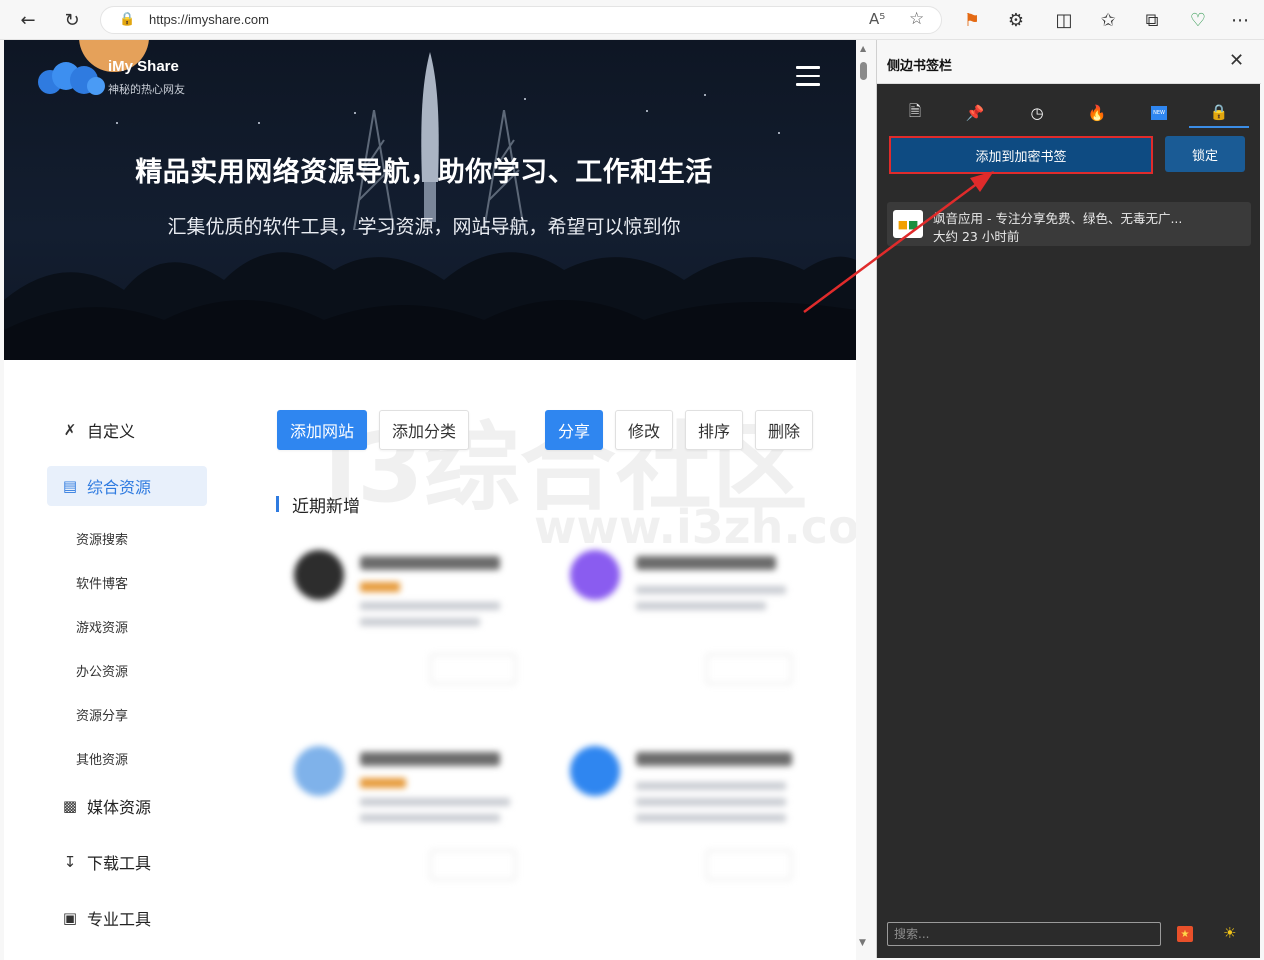  Describe the element at coordinates (119, 807) in the screenshot. I see `nav-label: 媒体资源` at that location.